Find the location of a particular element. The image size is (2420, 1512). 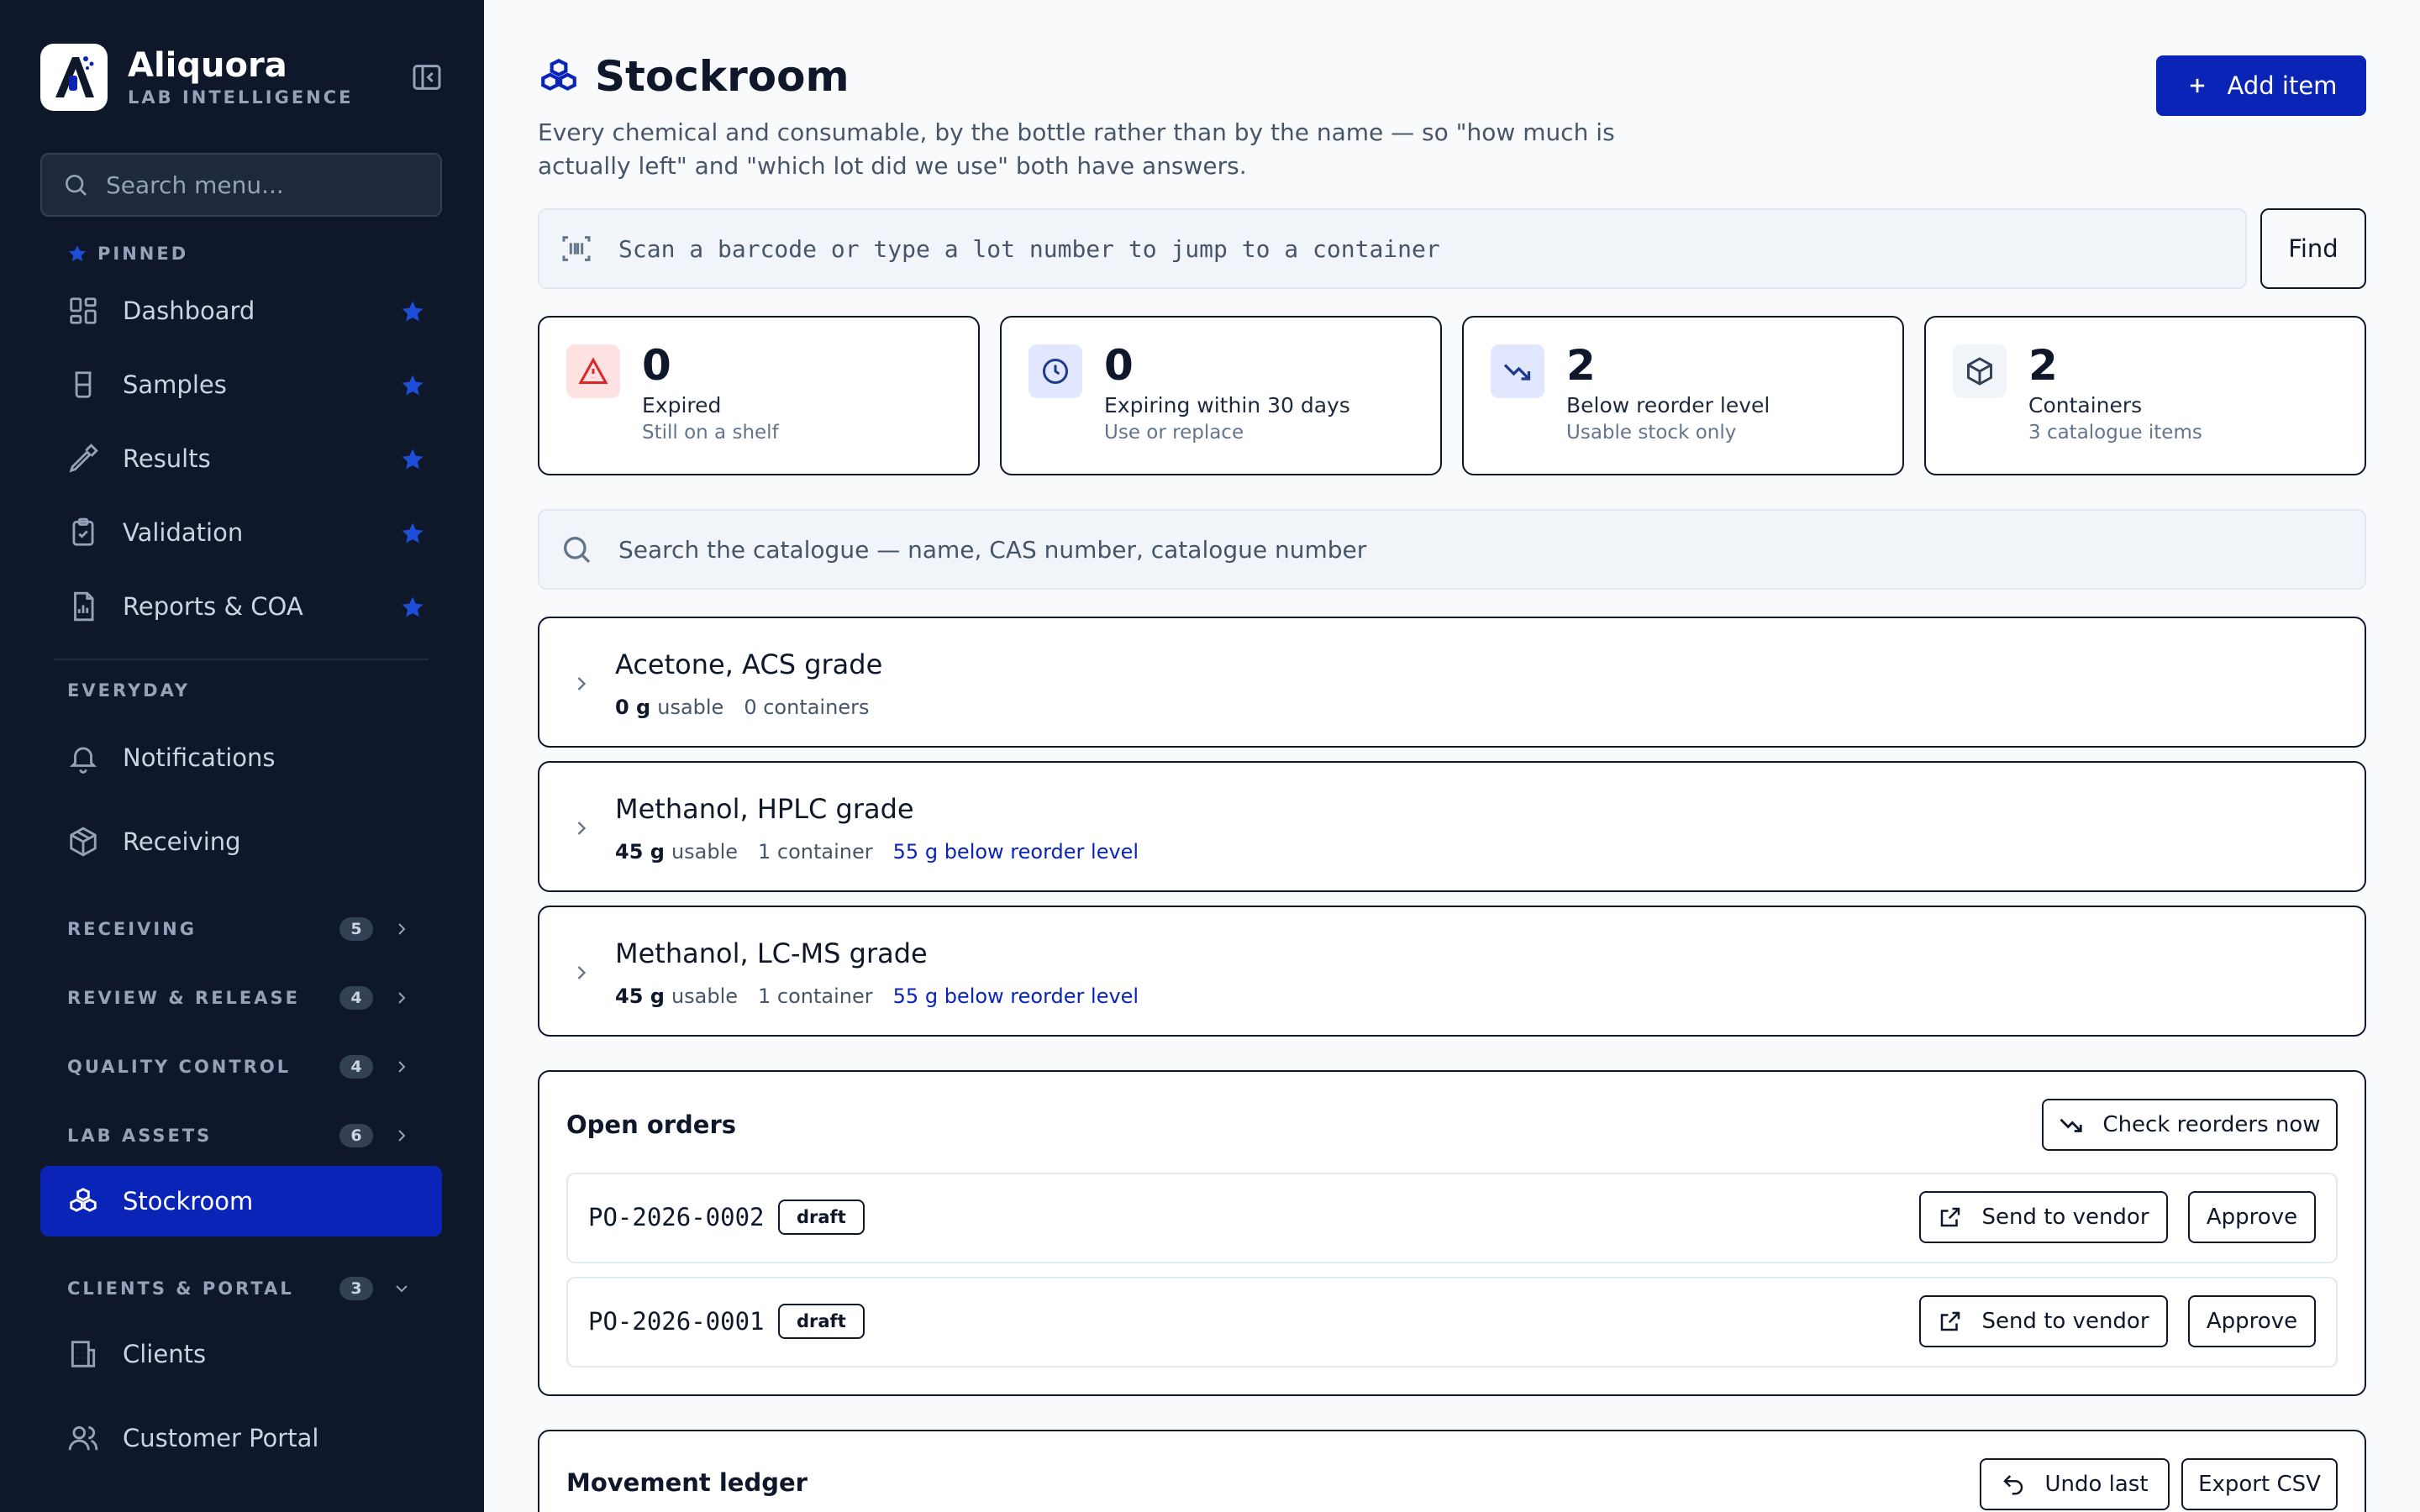

sidebar-item-dashboard: Dashboard is located at coordinates (241, 311).